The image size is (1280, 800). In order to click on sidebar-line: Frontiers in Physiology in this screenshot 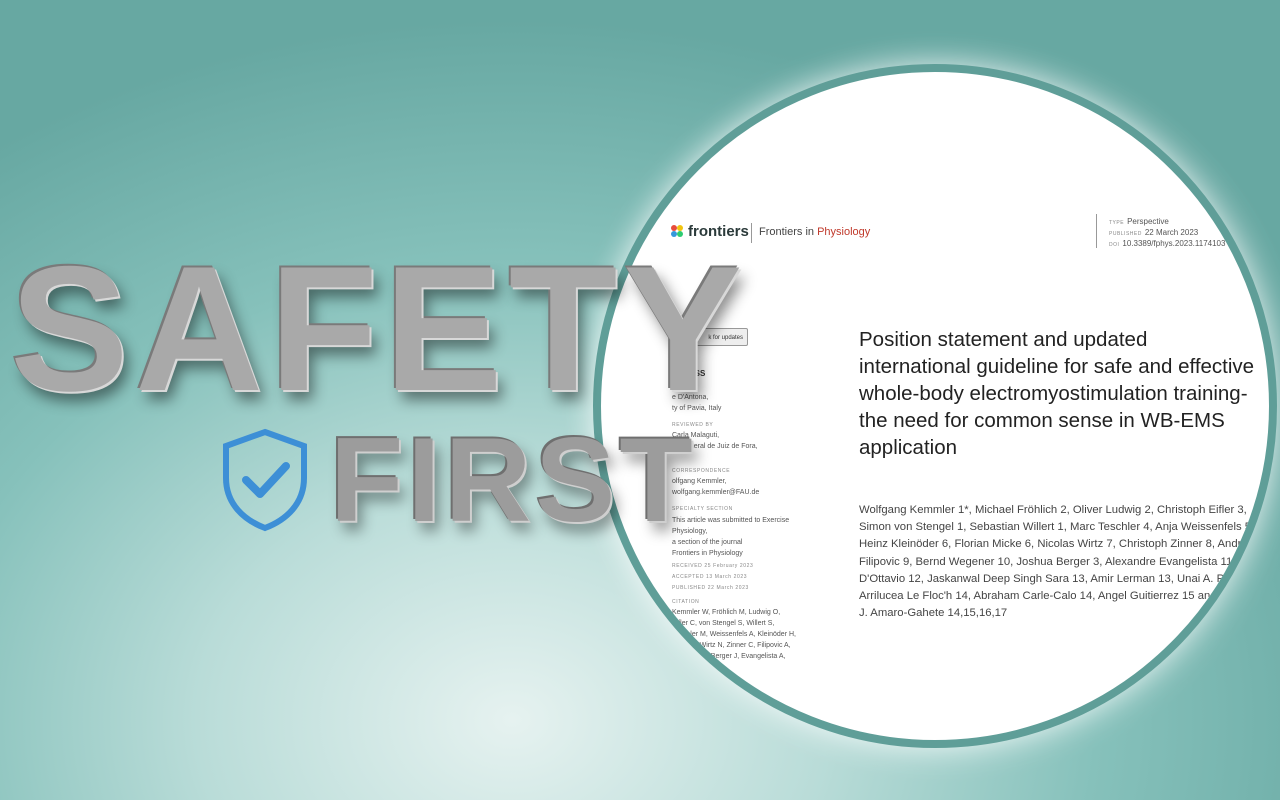, I will do `click(707, 553)`.